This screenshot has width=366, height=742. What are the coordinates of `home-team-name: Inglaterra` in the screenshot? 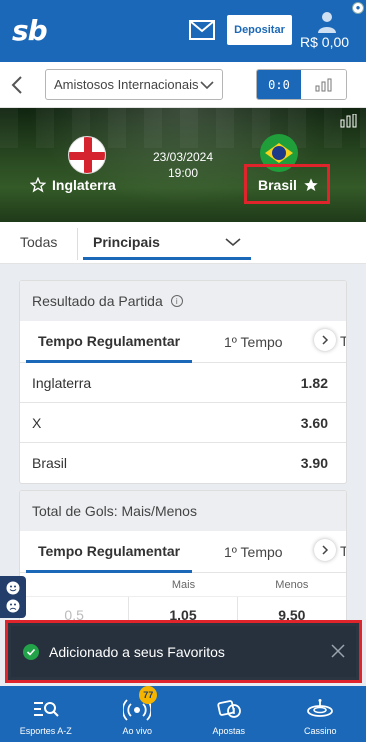 It's located at (84, 185).